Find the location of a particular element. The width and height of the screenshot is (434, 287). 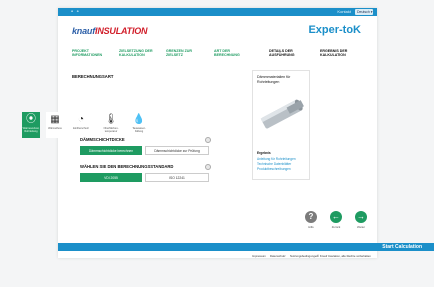

side-card-heading: Ergebnis is located at coordinates (264, 153).